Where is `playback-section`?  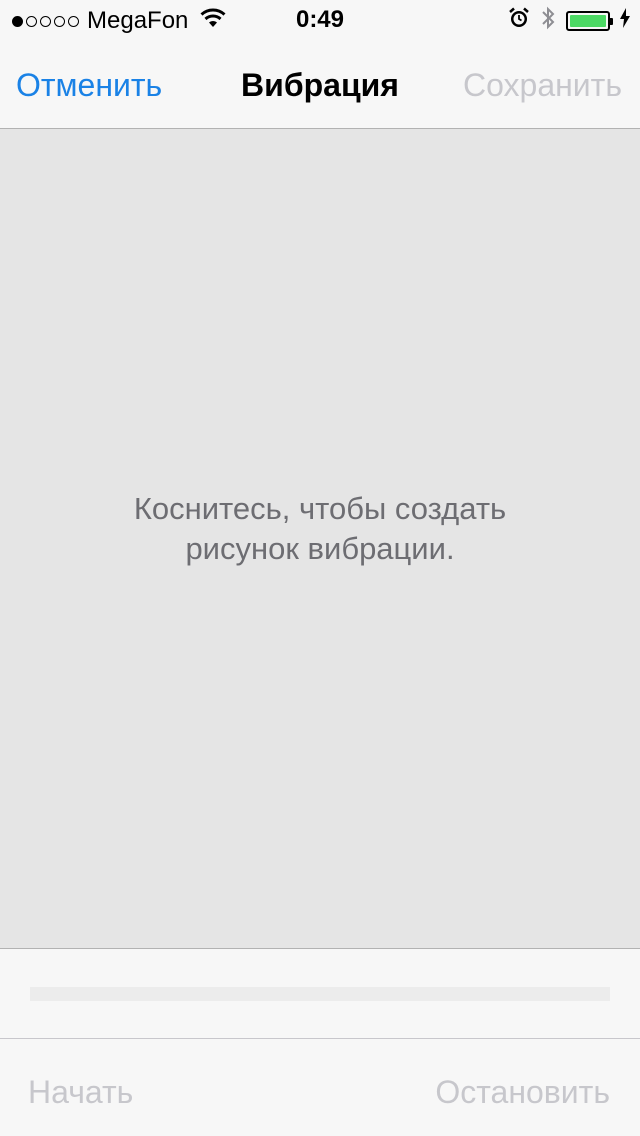 playback-section is located at coordinates (320, 994).